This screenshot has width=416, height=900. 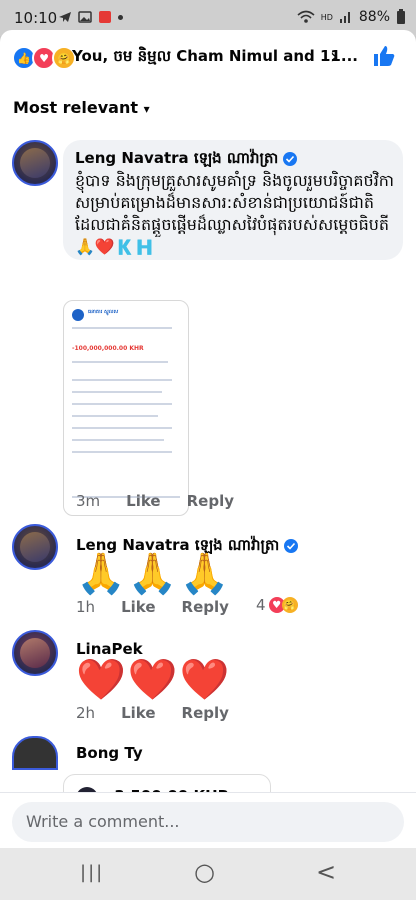 I want to click on sort-label: Most relevant, so click(x=75, y=107).